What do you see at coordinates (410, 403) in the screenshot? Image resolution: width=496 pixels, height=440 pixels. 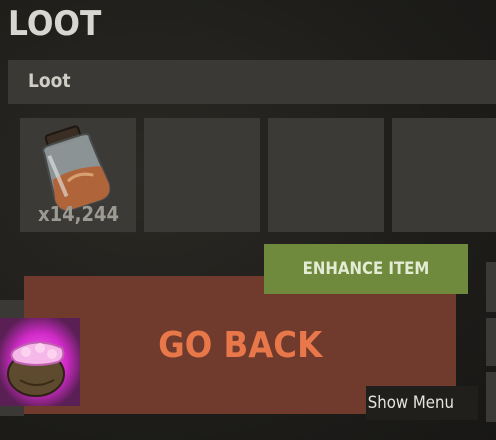 I see `show-menu-label: Show Menu` at bounding box center [410, 403].